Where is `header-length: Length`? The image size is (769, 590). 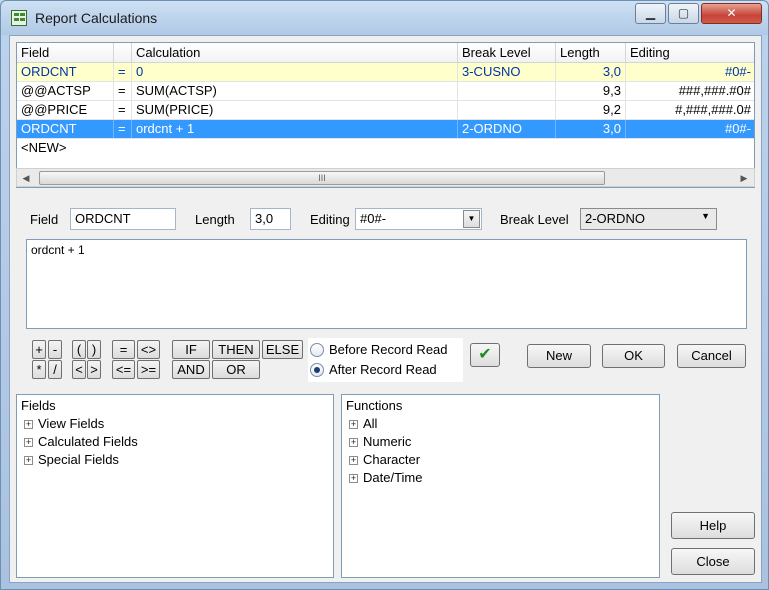 header-length: Length is located at coordinates (591, 52).